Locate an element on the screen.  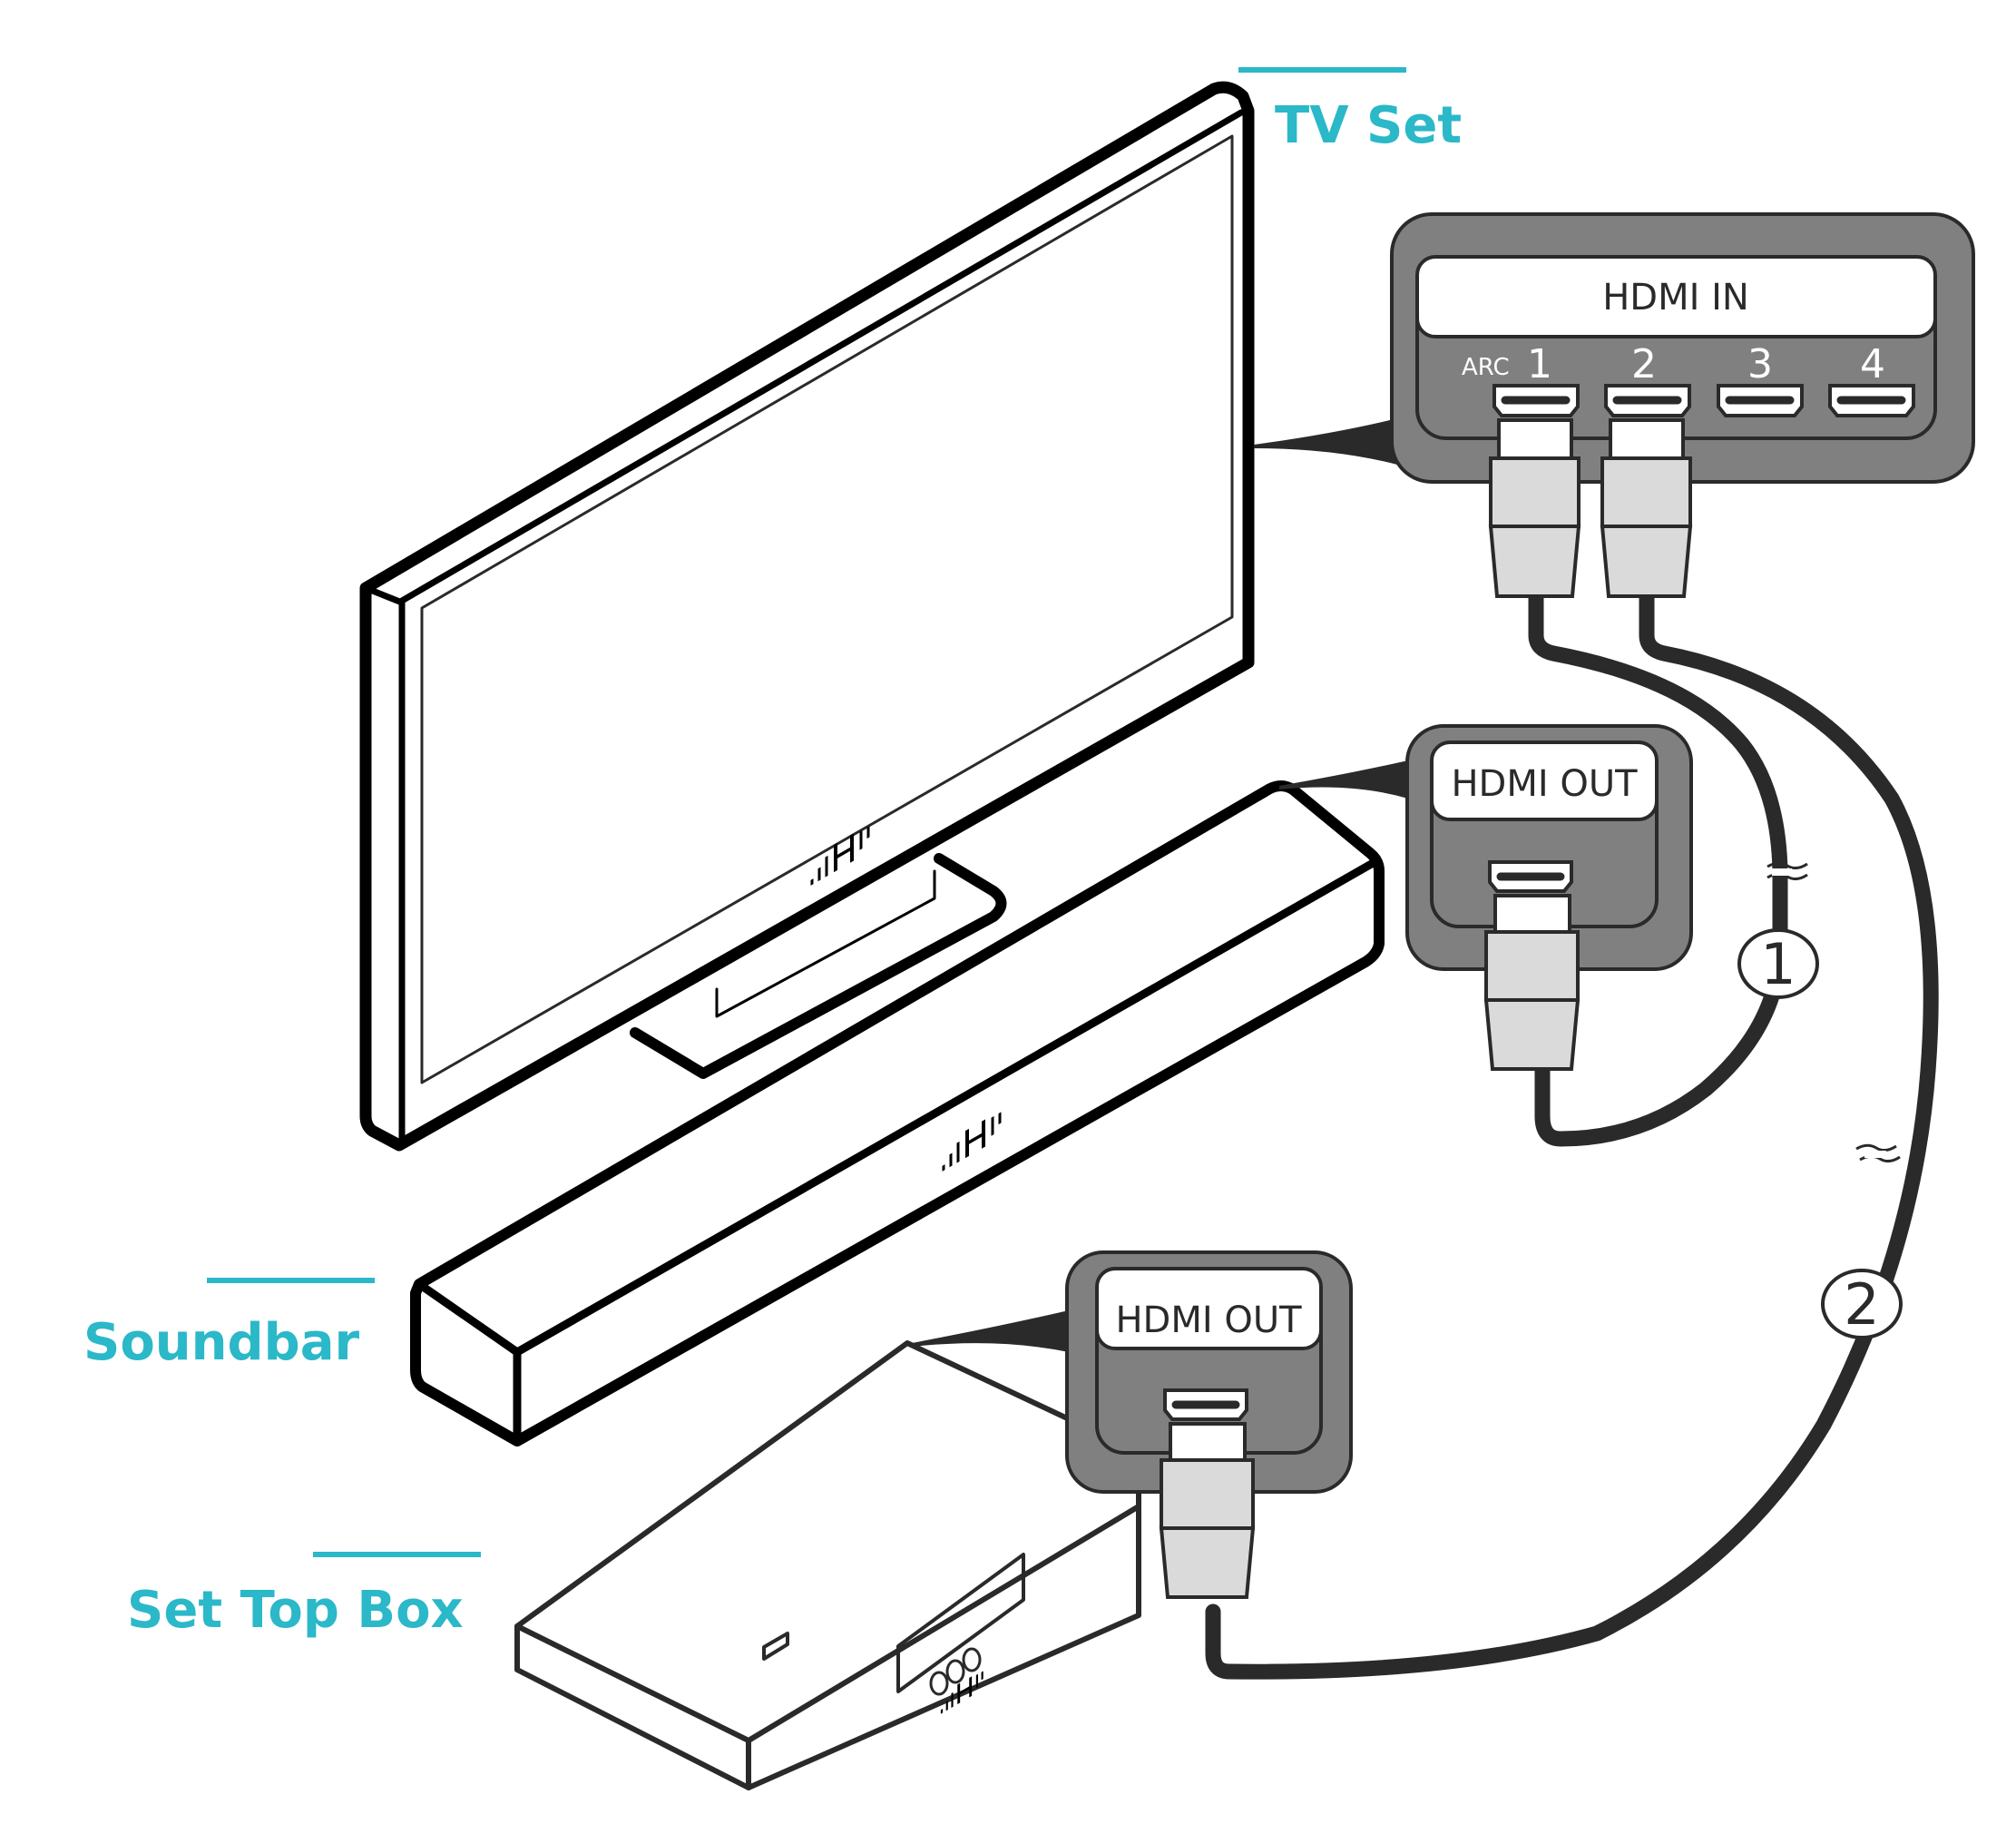
soundbar-label-rule is located at coordinates (291, 1280).